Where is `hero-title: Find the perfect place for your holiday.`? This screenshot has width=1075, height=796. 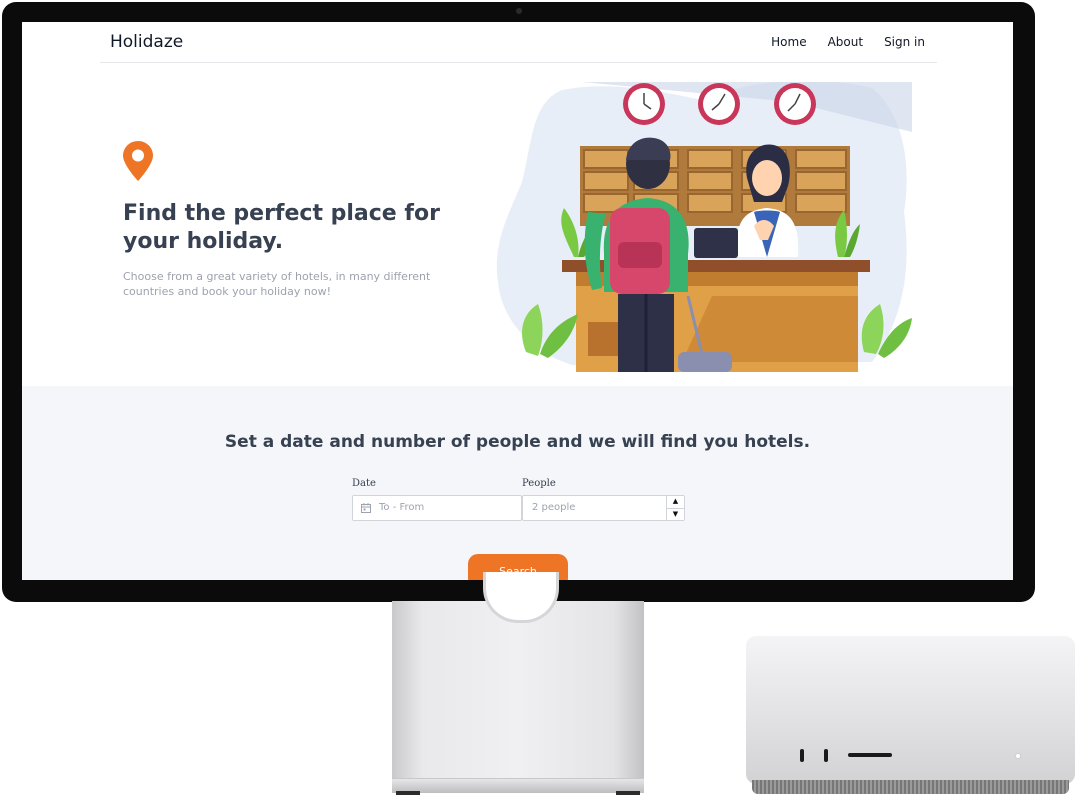 hero-title: Find the perfect place for your holiday. is located at coordinates (281, 227).